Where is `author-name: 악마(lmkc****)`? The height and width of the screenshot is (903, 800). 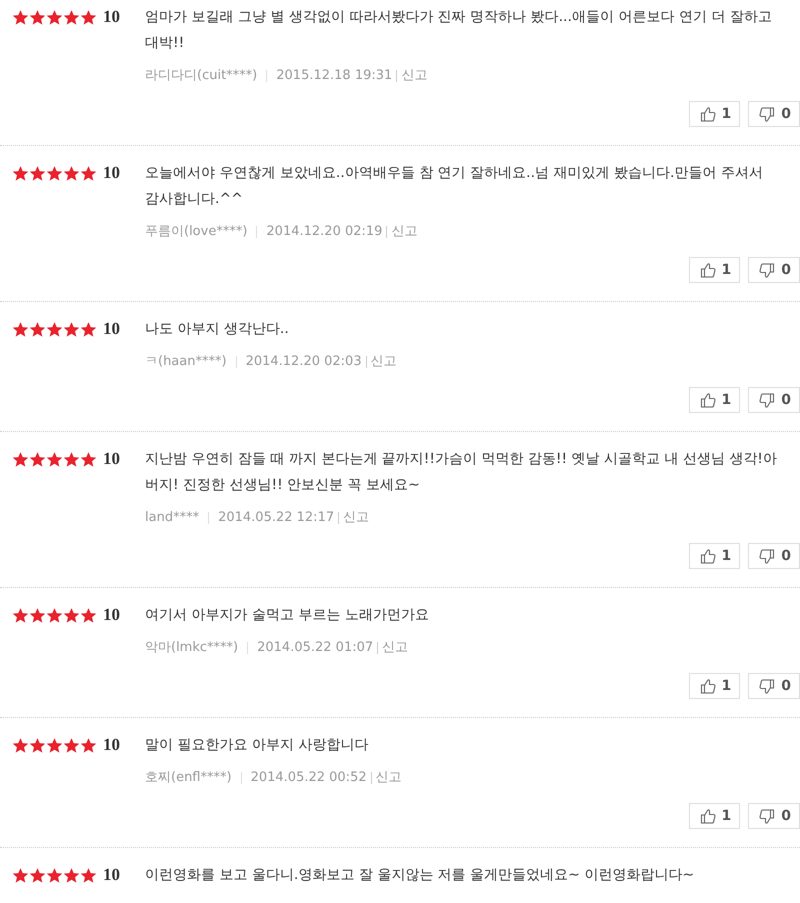
author-name: 악마(lmkc****) is located at coordinates (191, 648).